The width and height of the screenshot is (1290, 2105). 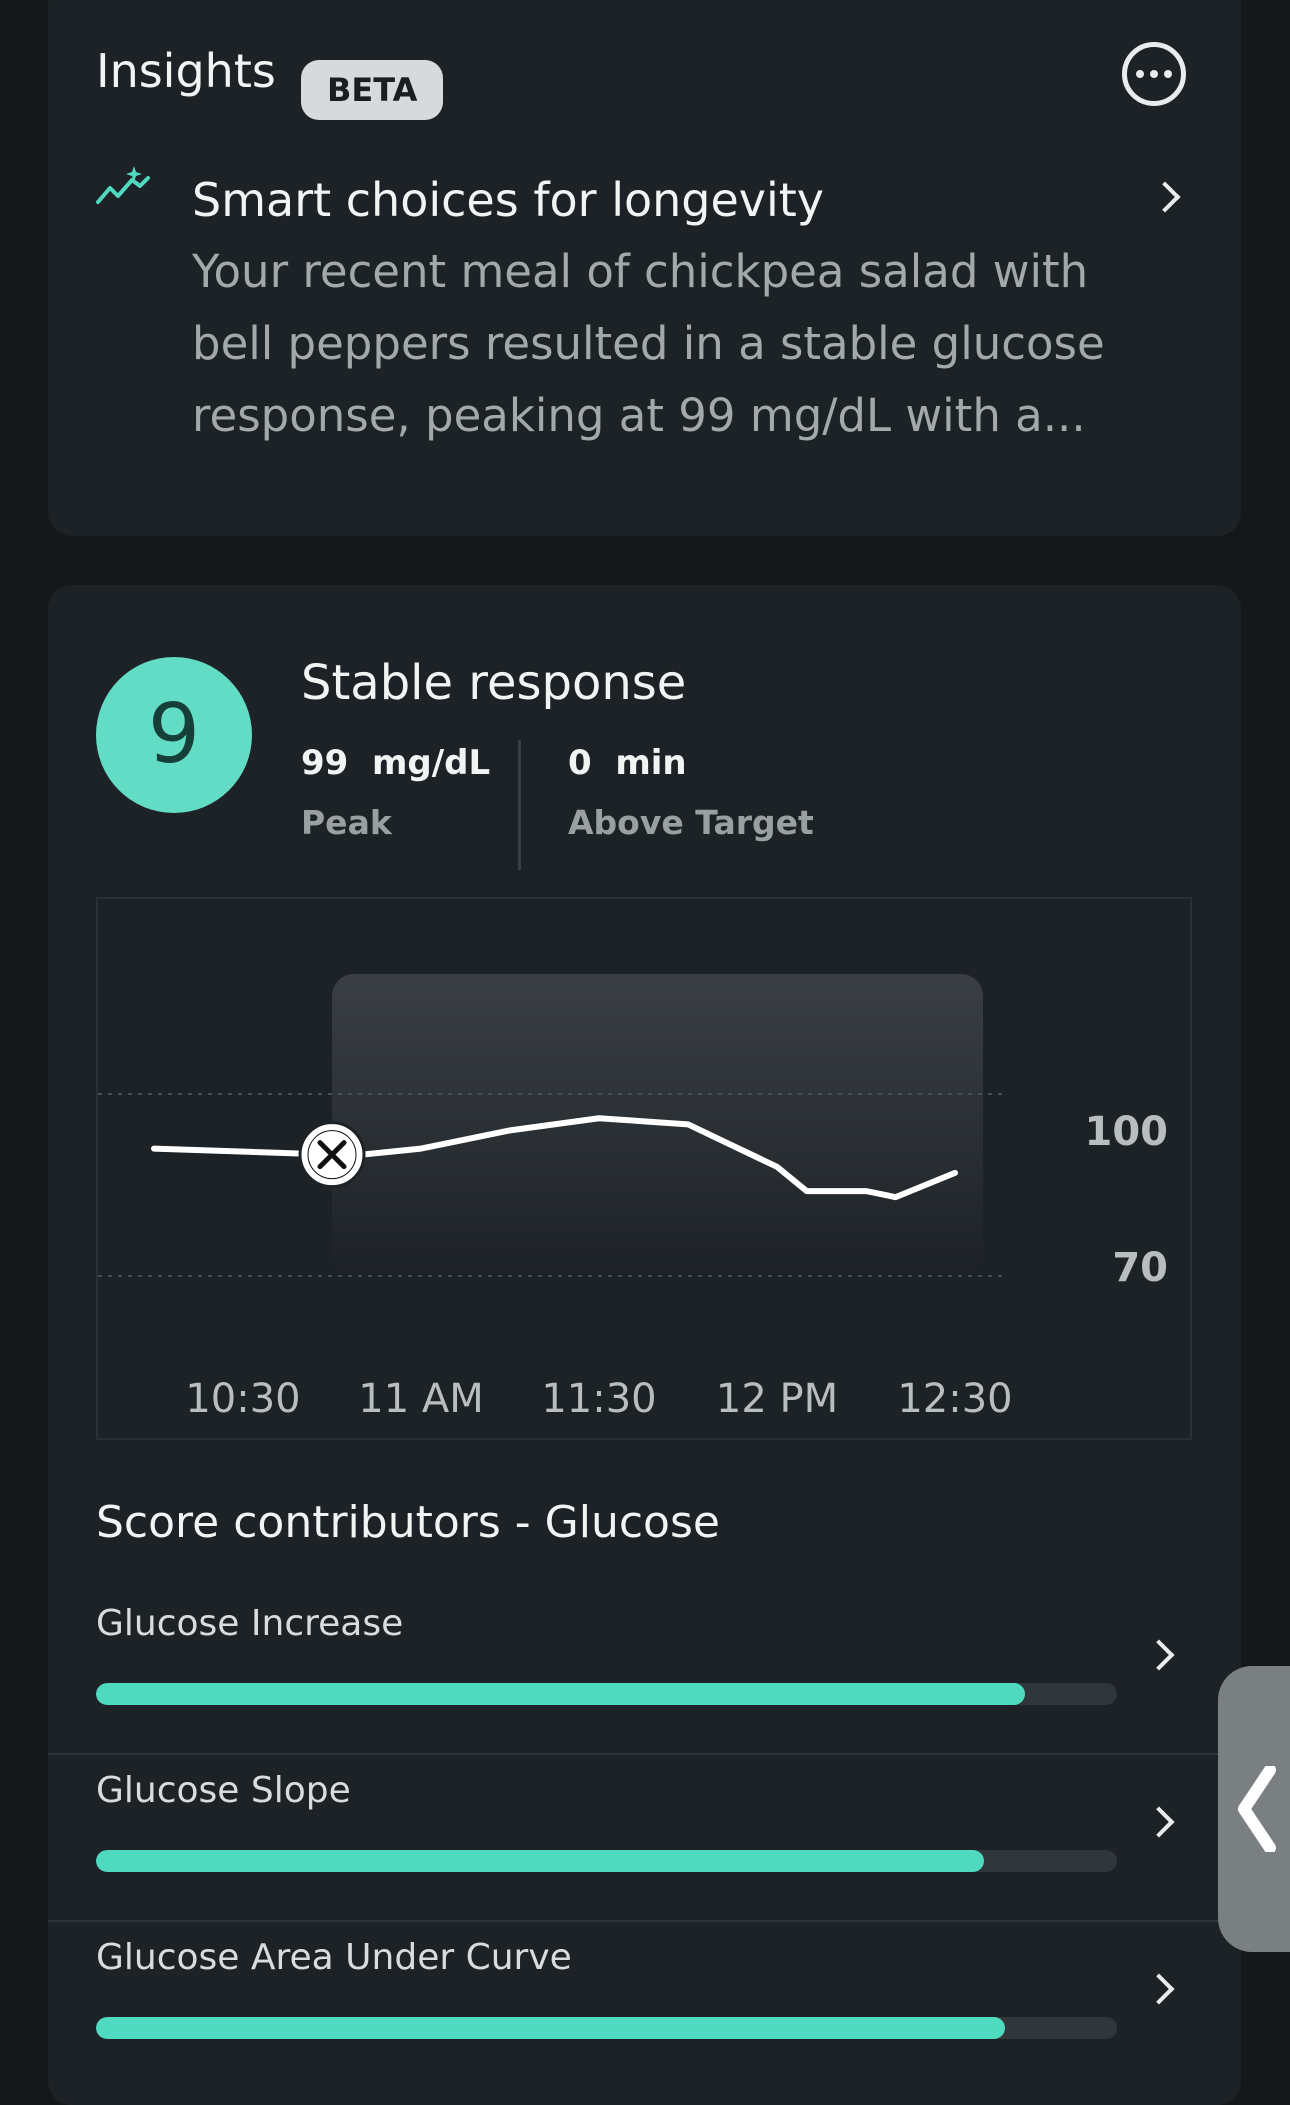 I want to click on x-tick-label: 12 PM, so click(x=777, y=1399).